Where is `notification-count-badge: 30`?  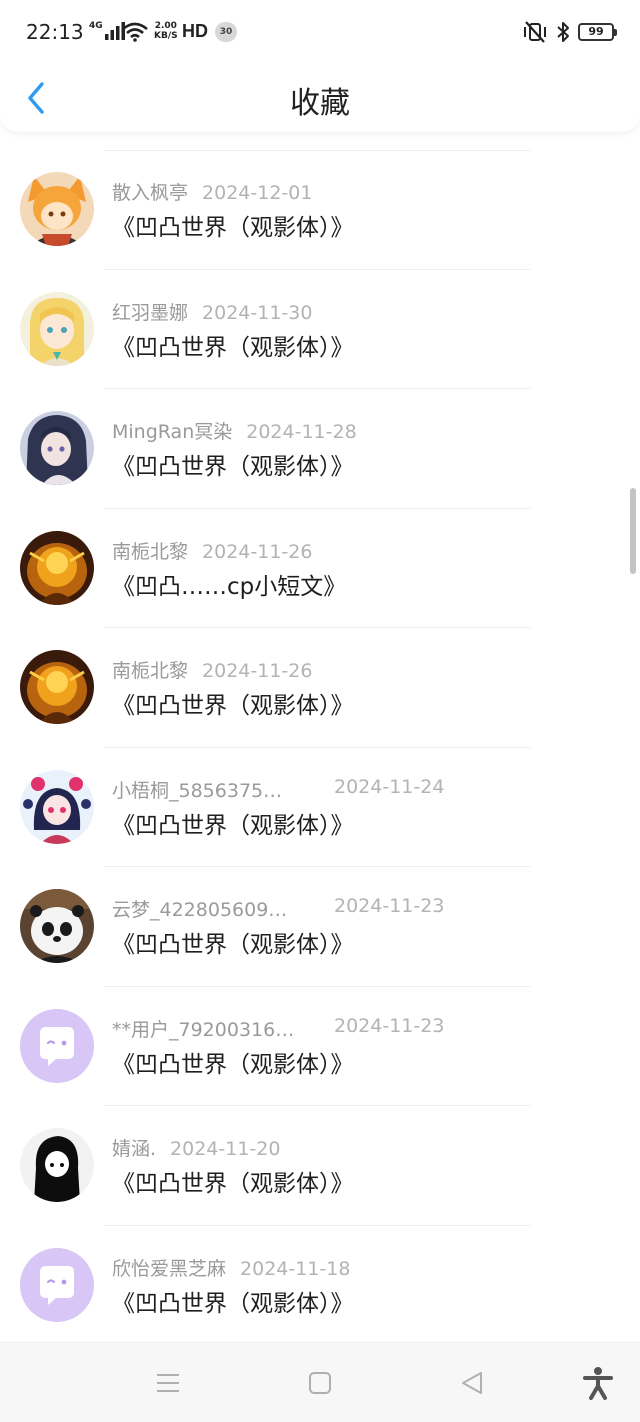 notification-count-badge: 30 is located at coordinates (226, 32).